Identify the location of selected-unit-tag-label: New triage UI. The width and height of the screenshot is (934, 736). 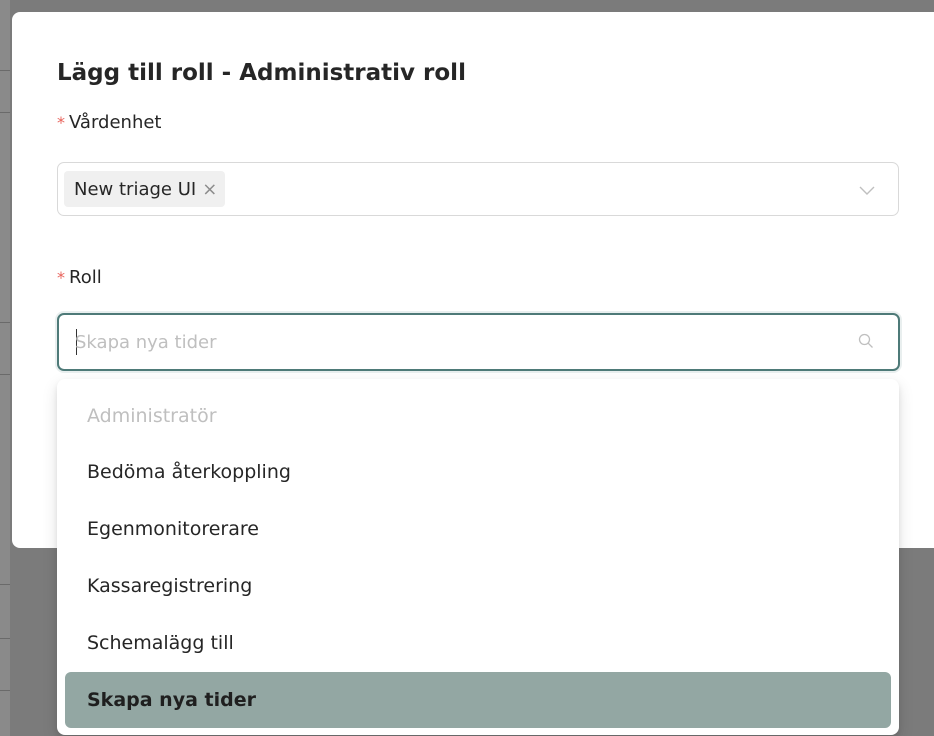
(135, 189).